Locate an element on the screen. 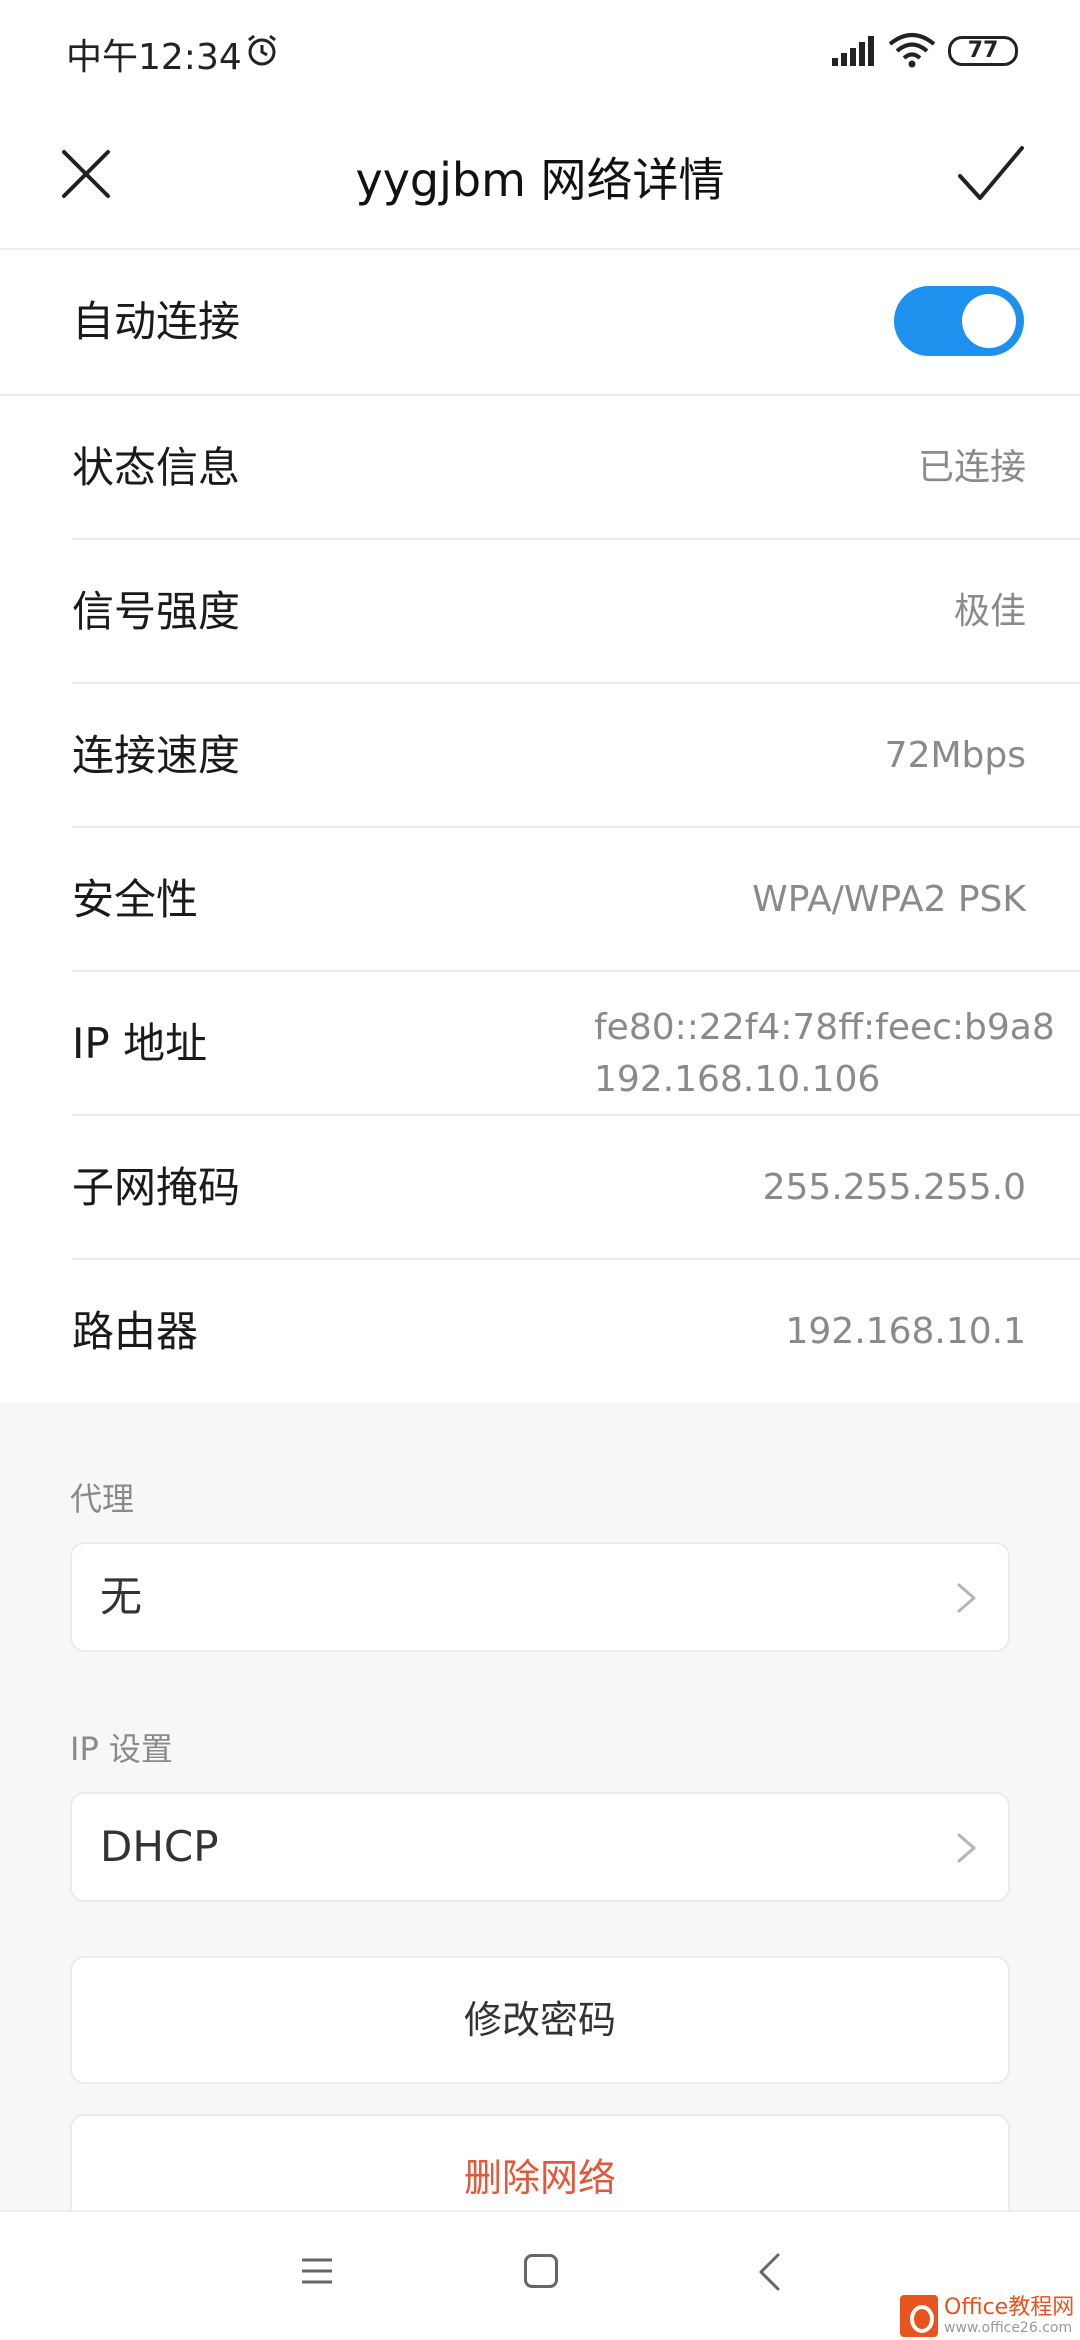  ip-settings-section-label: IP 设置 is located at coordinates (121, 1749).